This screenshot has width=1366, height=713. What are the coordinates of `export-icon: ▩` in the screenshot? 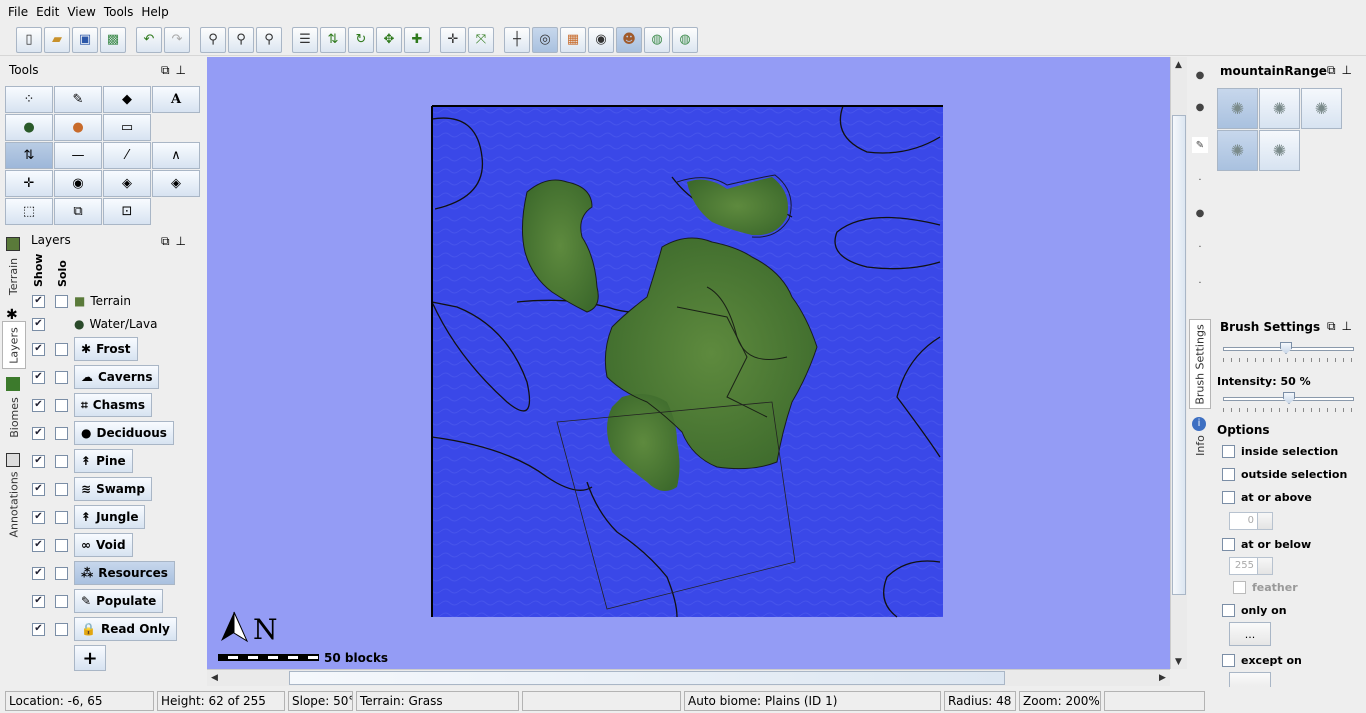 It's located at (113, 39).